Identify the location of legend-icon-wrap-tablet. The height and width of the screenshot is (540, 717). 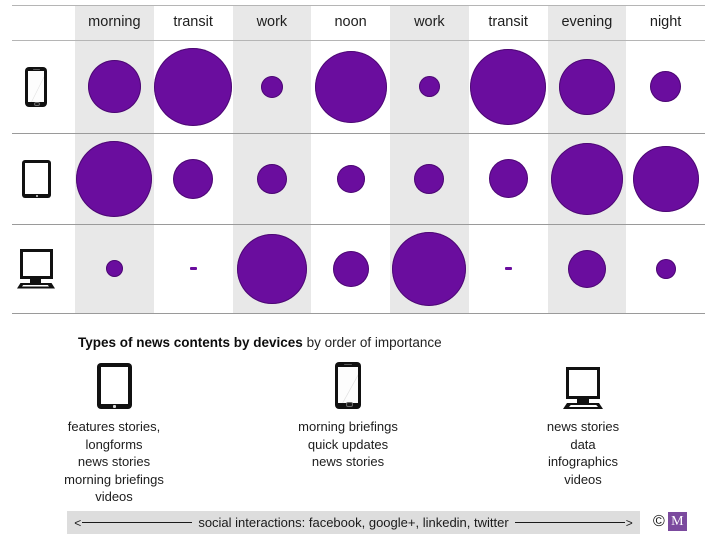
(114, 381).